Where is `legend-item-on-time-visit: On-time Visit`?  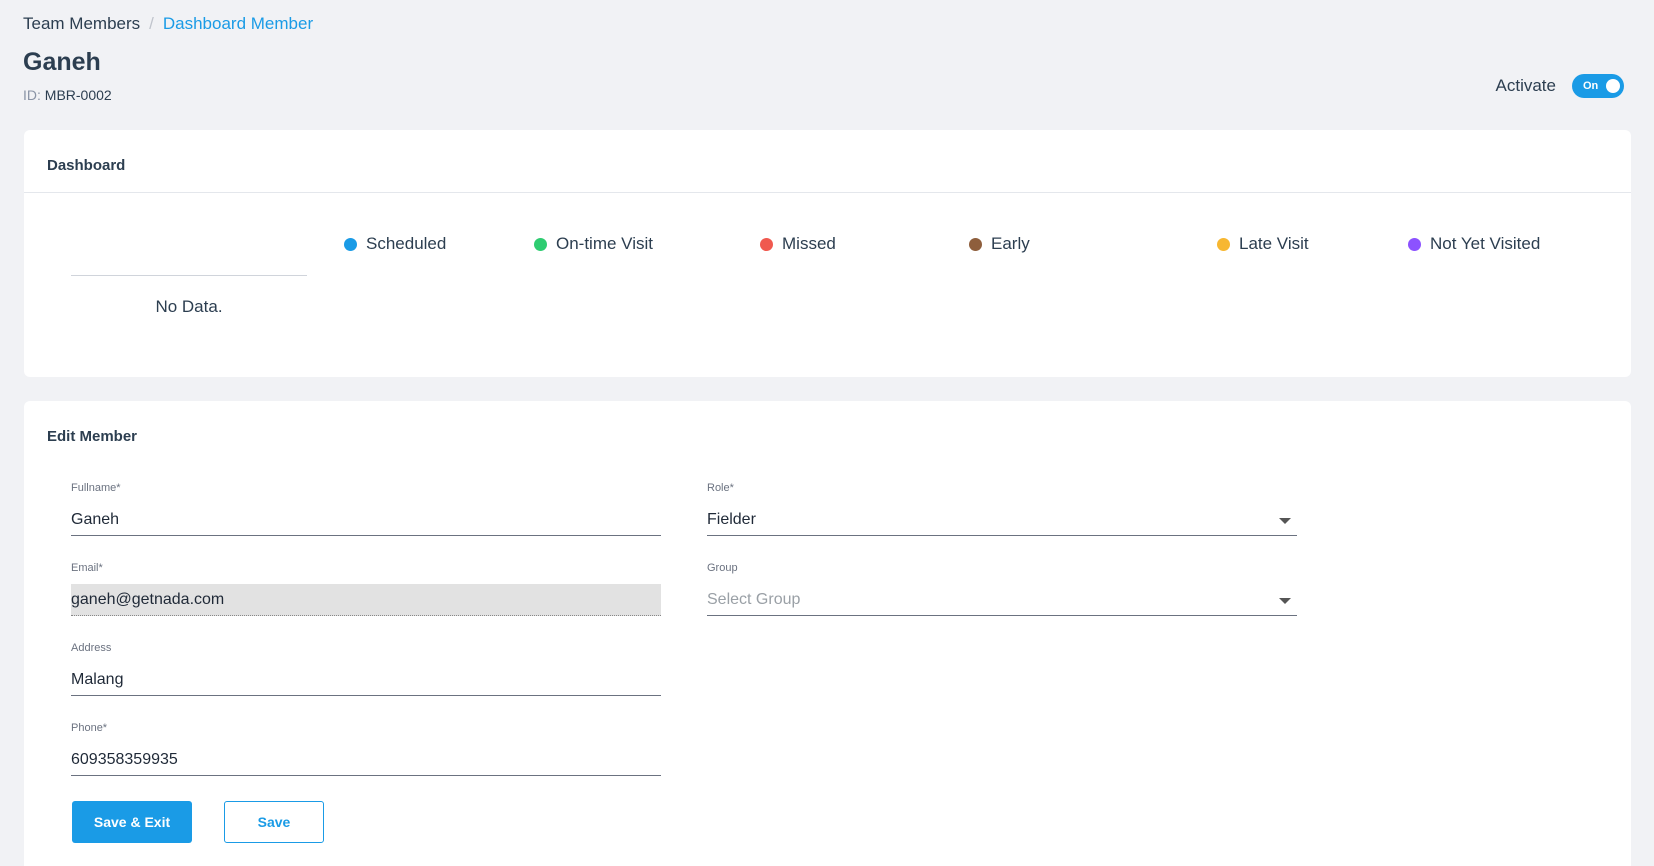
legend-item-on-time-visit: On-time Visit is located at coordinates (593, 244).